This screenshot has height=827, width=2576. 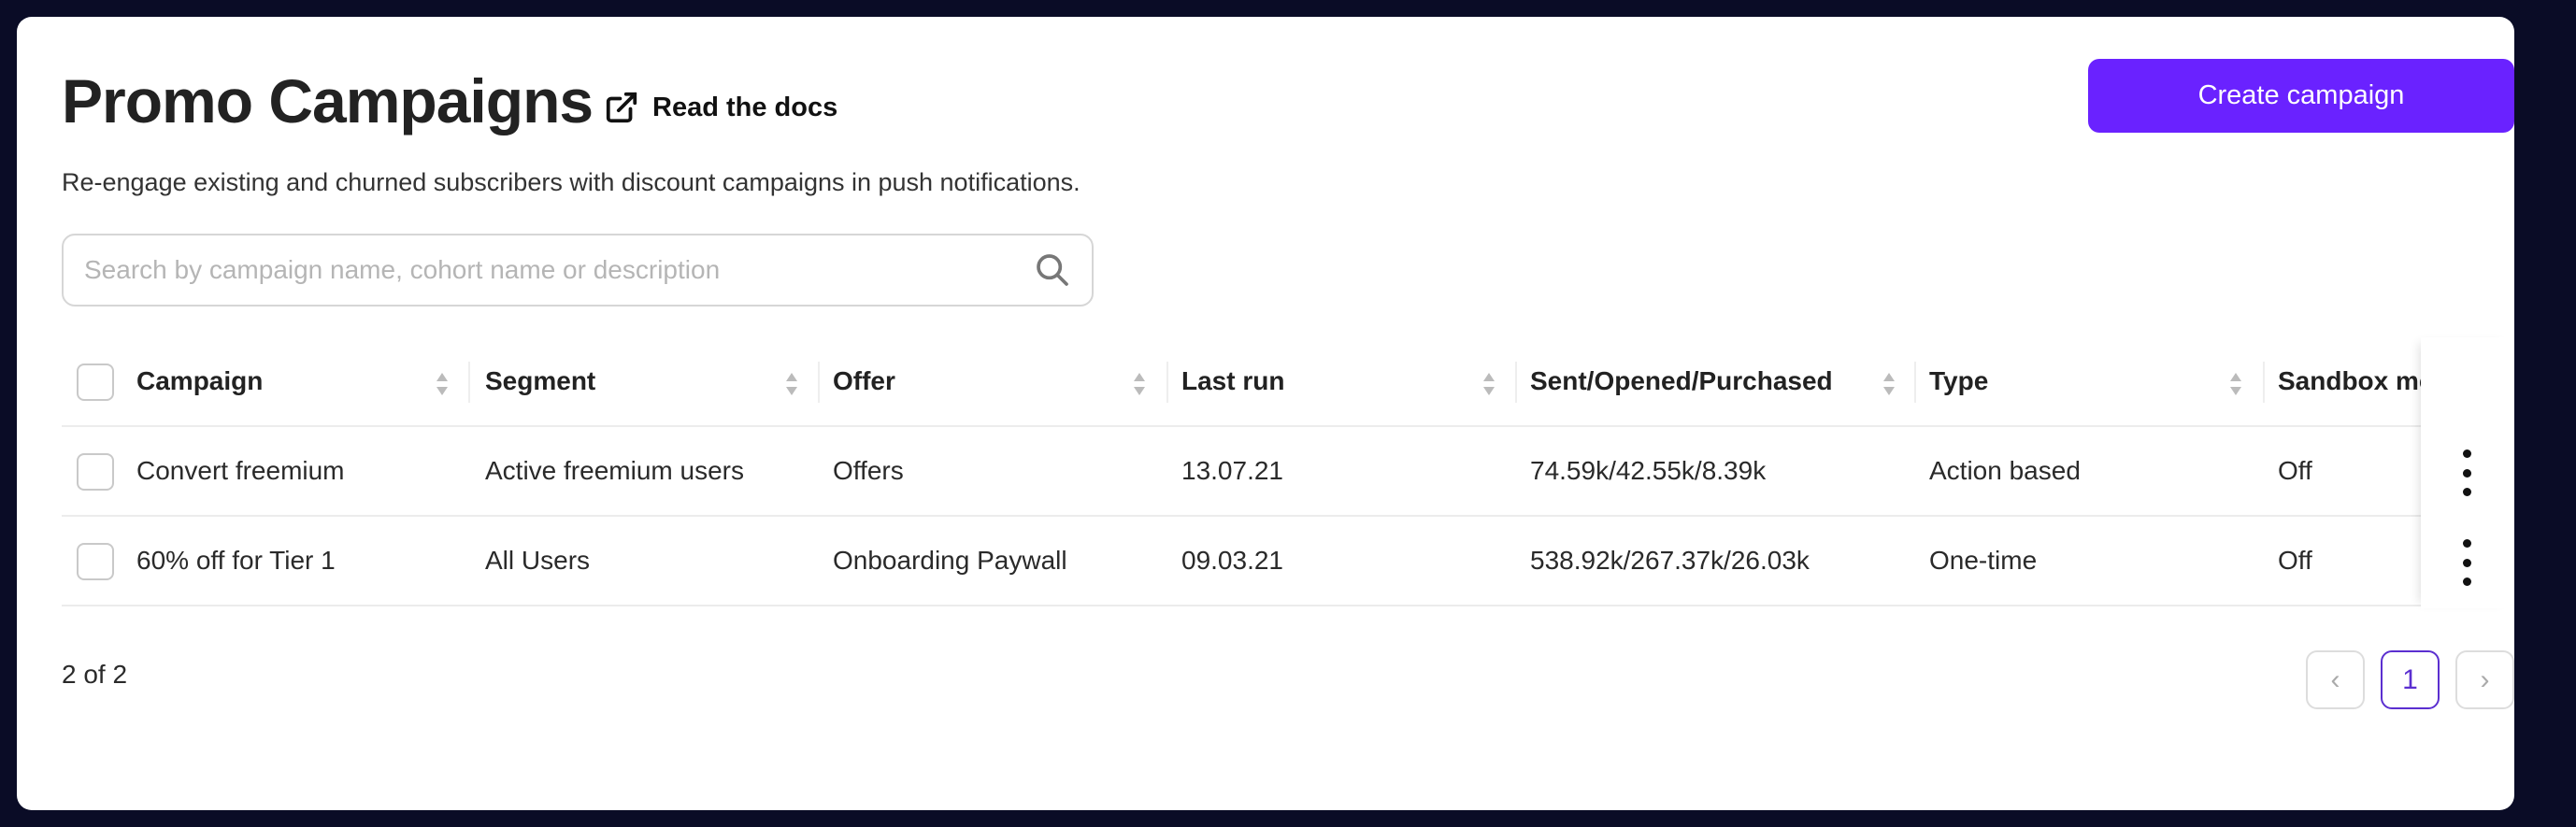 I want to click on prev-page-button: ‹, so click(x=2335, y=679).